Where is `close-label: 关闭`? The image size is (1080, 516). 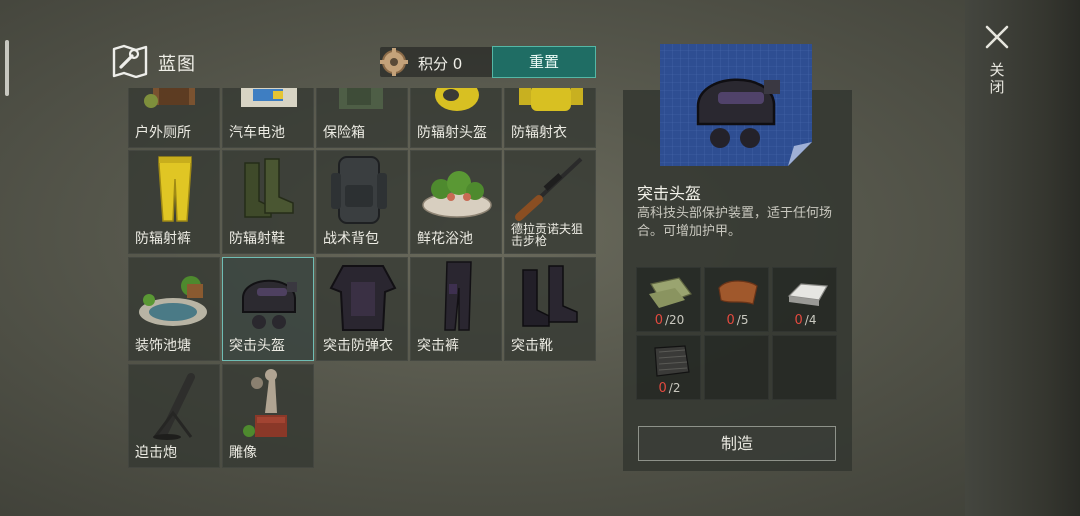
close-label: 关闭 is located at coordinates (997, 79).